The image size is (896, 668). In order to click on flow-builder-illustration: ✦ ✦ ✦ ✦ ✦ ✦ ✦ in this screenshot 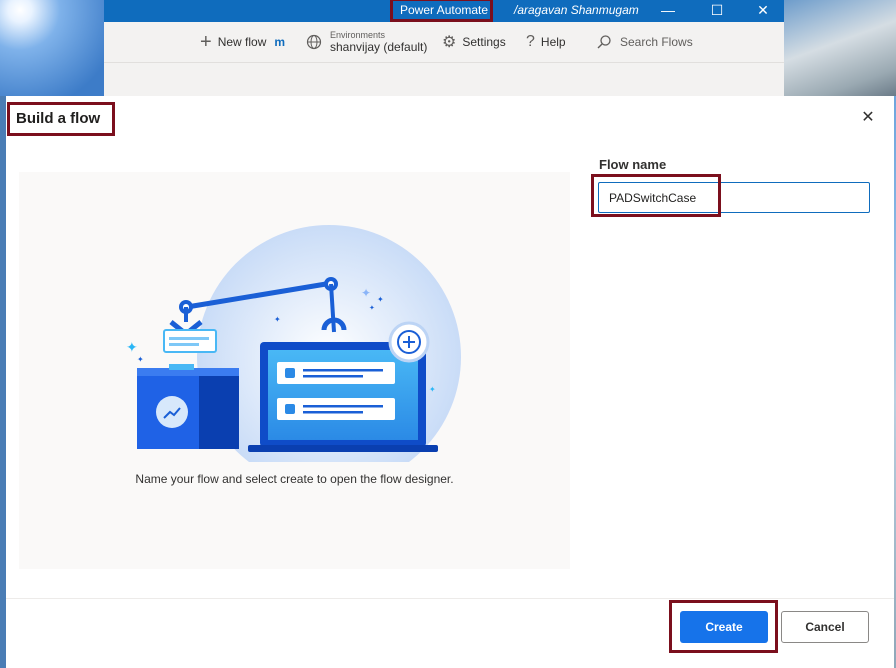, I will do `click(293, 357)`.